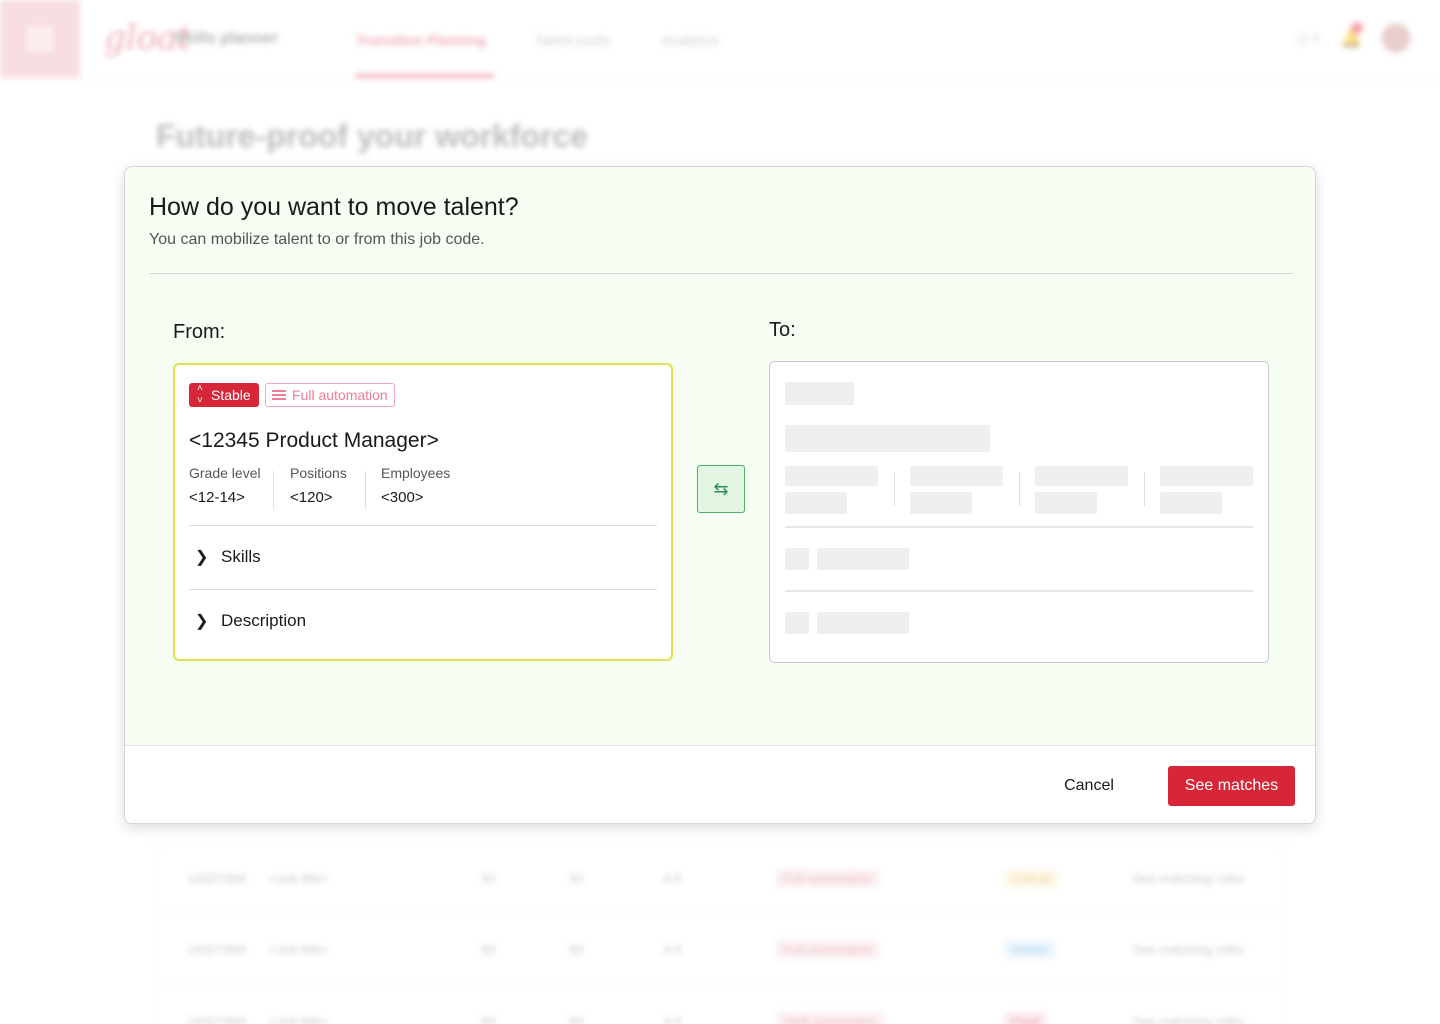  What do you see at coordinates (225, 473) in the screenshot?
I see `stat-label: Grade level` at bounding box center [225, 473].